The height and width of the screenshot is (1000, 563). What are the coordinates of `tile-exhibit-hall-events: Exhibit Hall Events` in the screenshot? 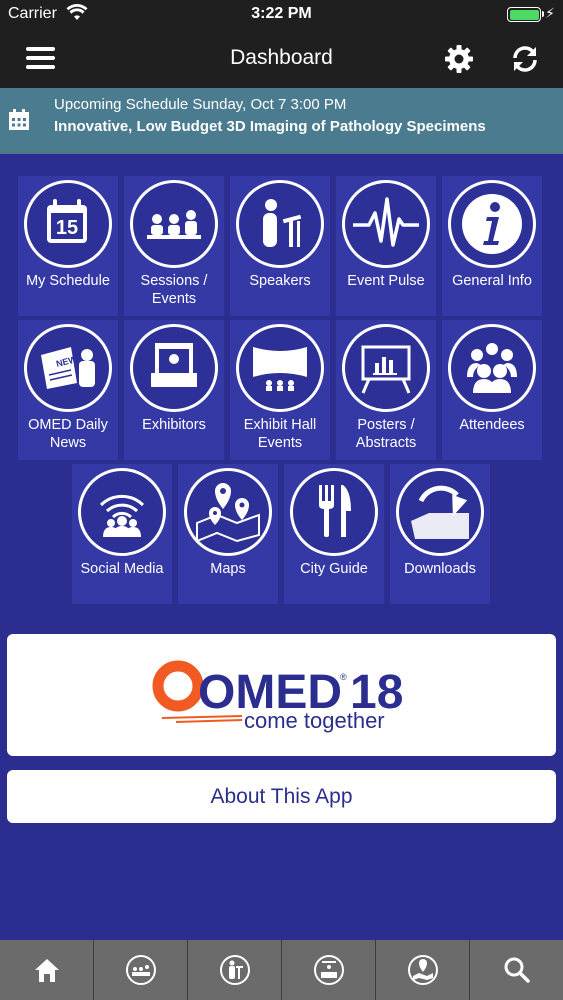 It's located at (280, 390).